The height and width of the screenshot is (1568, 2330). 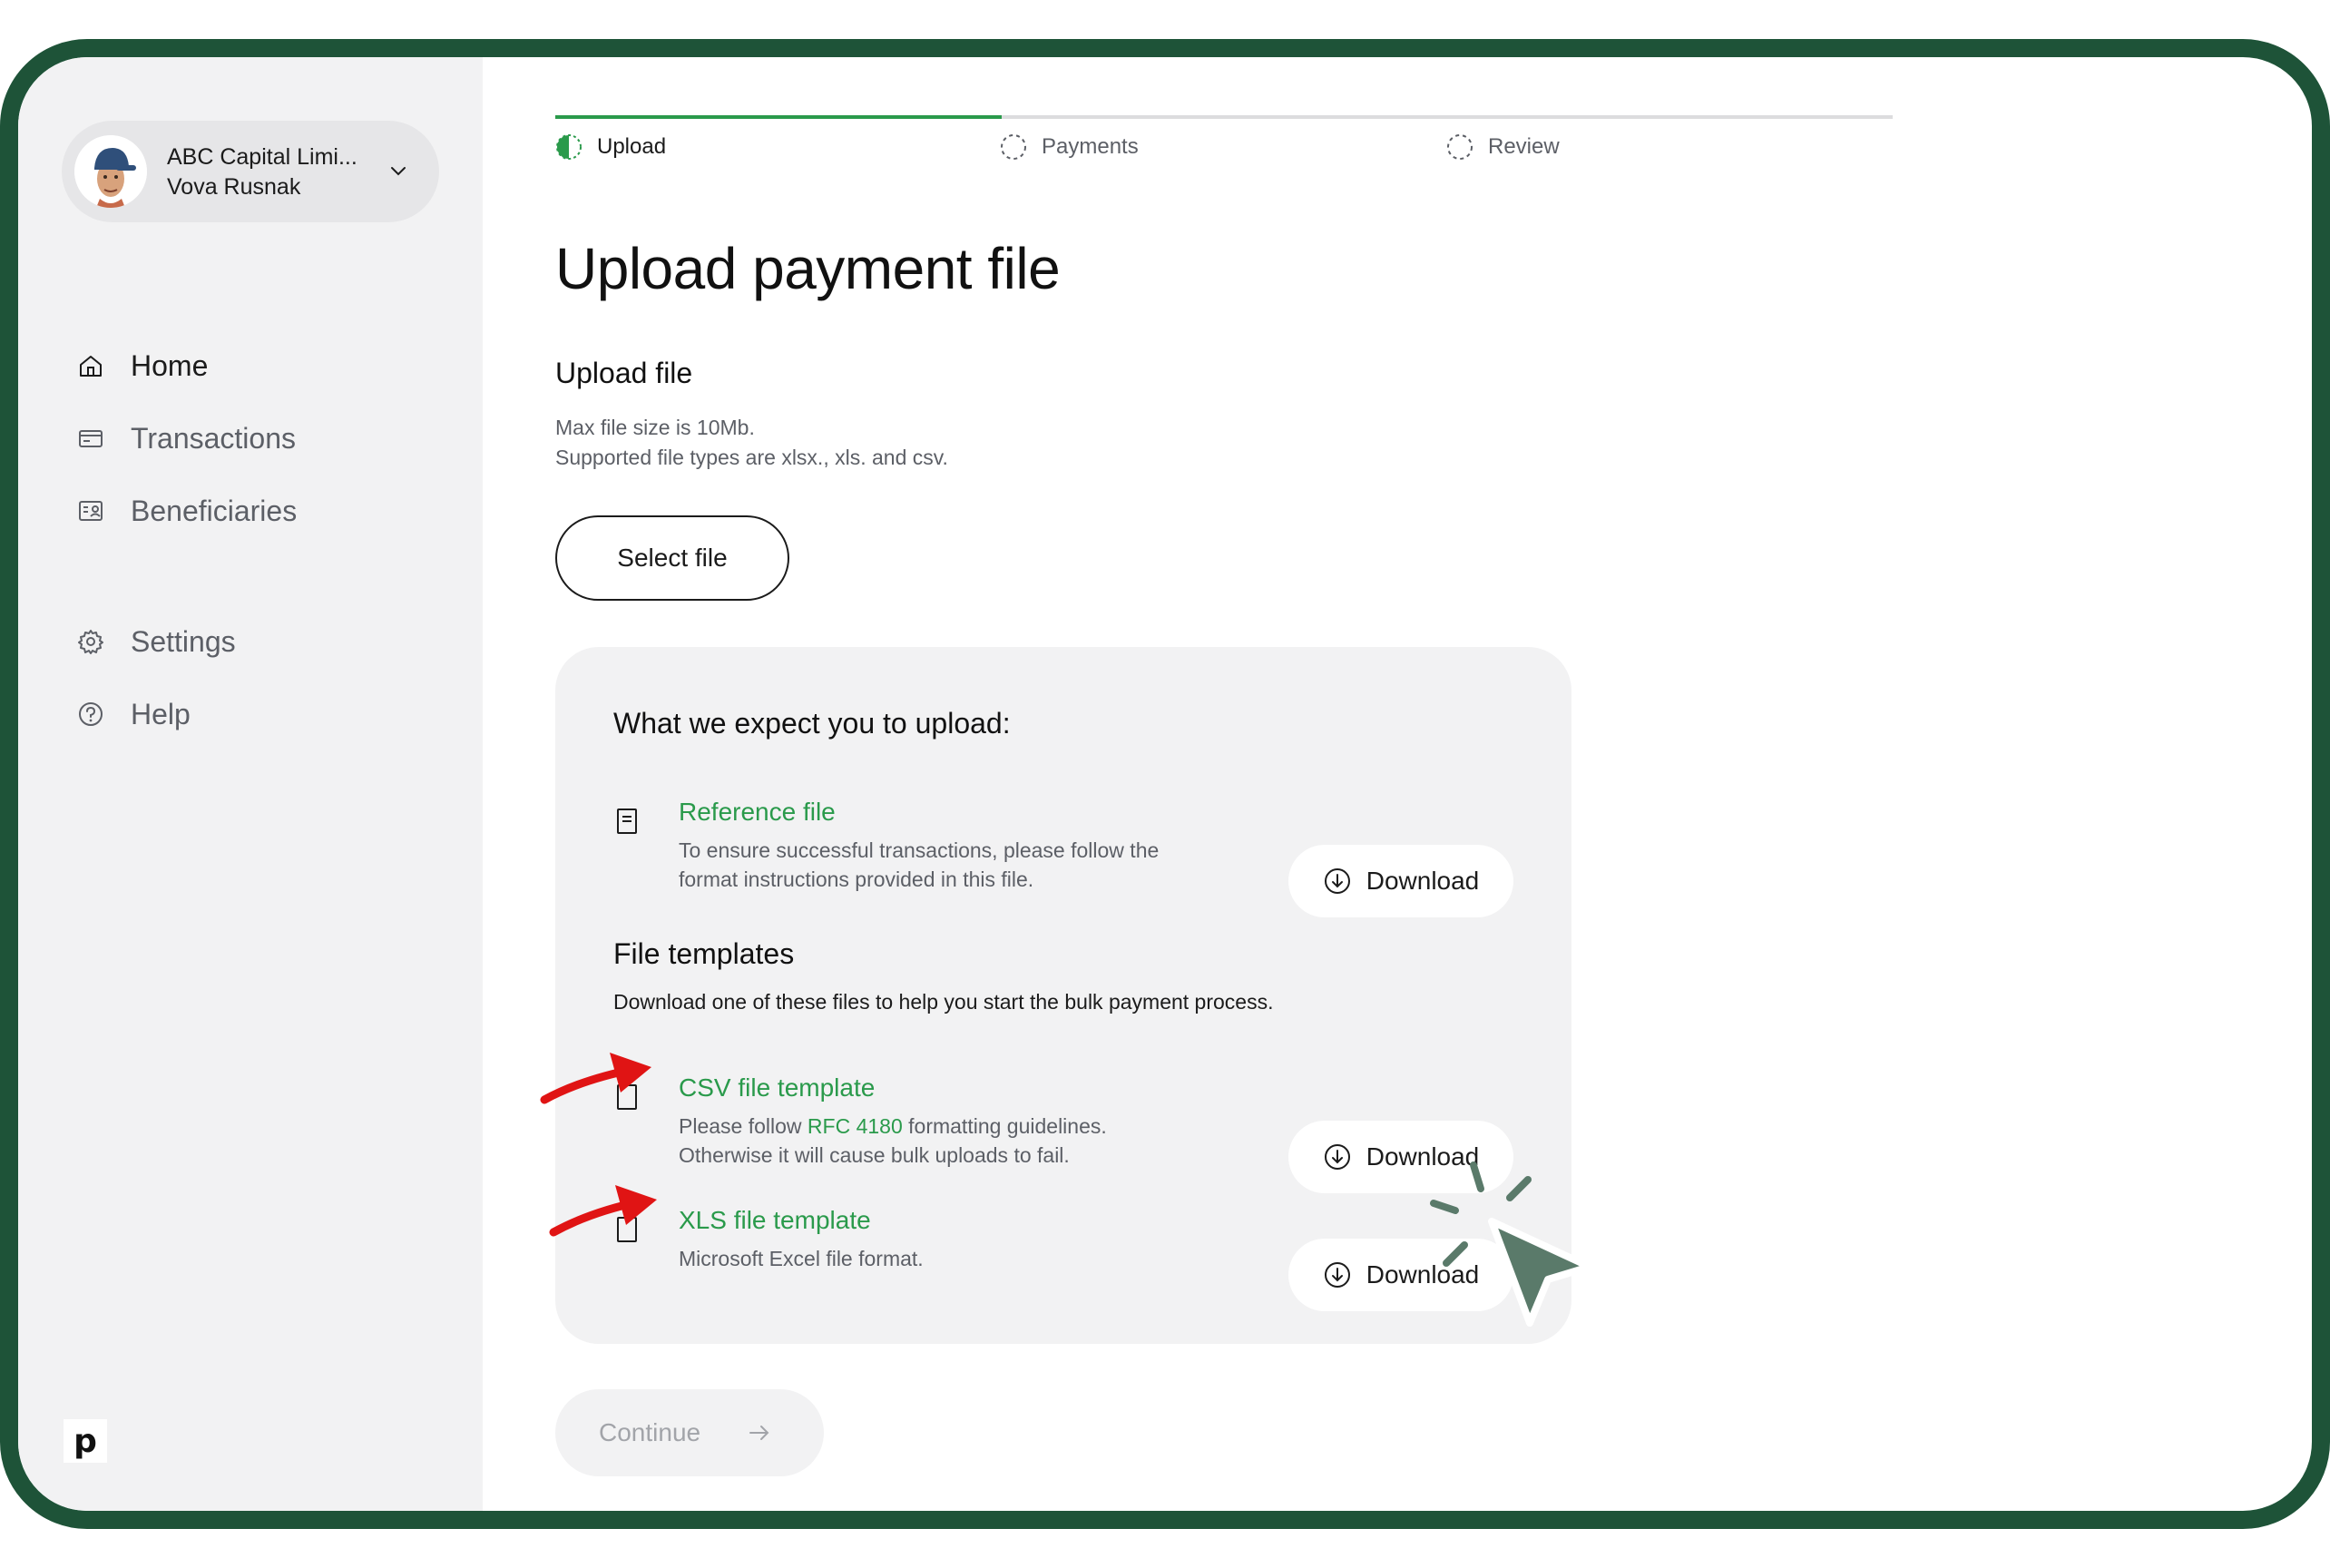 I want to click on sidebar-item-transactions: Transactions, so click(x=246, y=438).